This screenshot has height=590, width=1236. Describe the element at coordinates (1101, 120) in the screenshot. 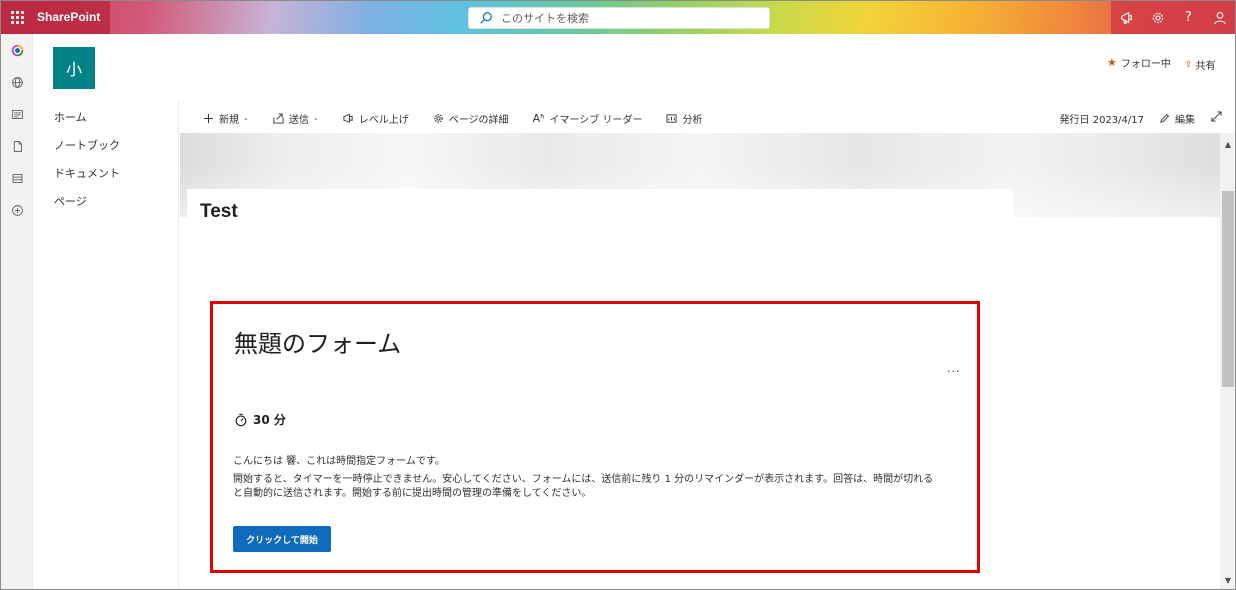

I see `published-date: 発行日 2023/4/17` at that location.